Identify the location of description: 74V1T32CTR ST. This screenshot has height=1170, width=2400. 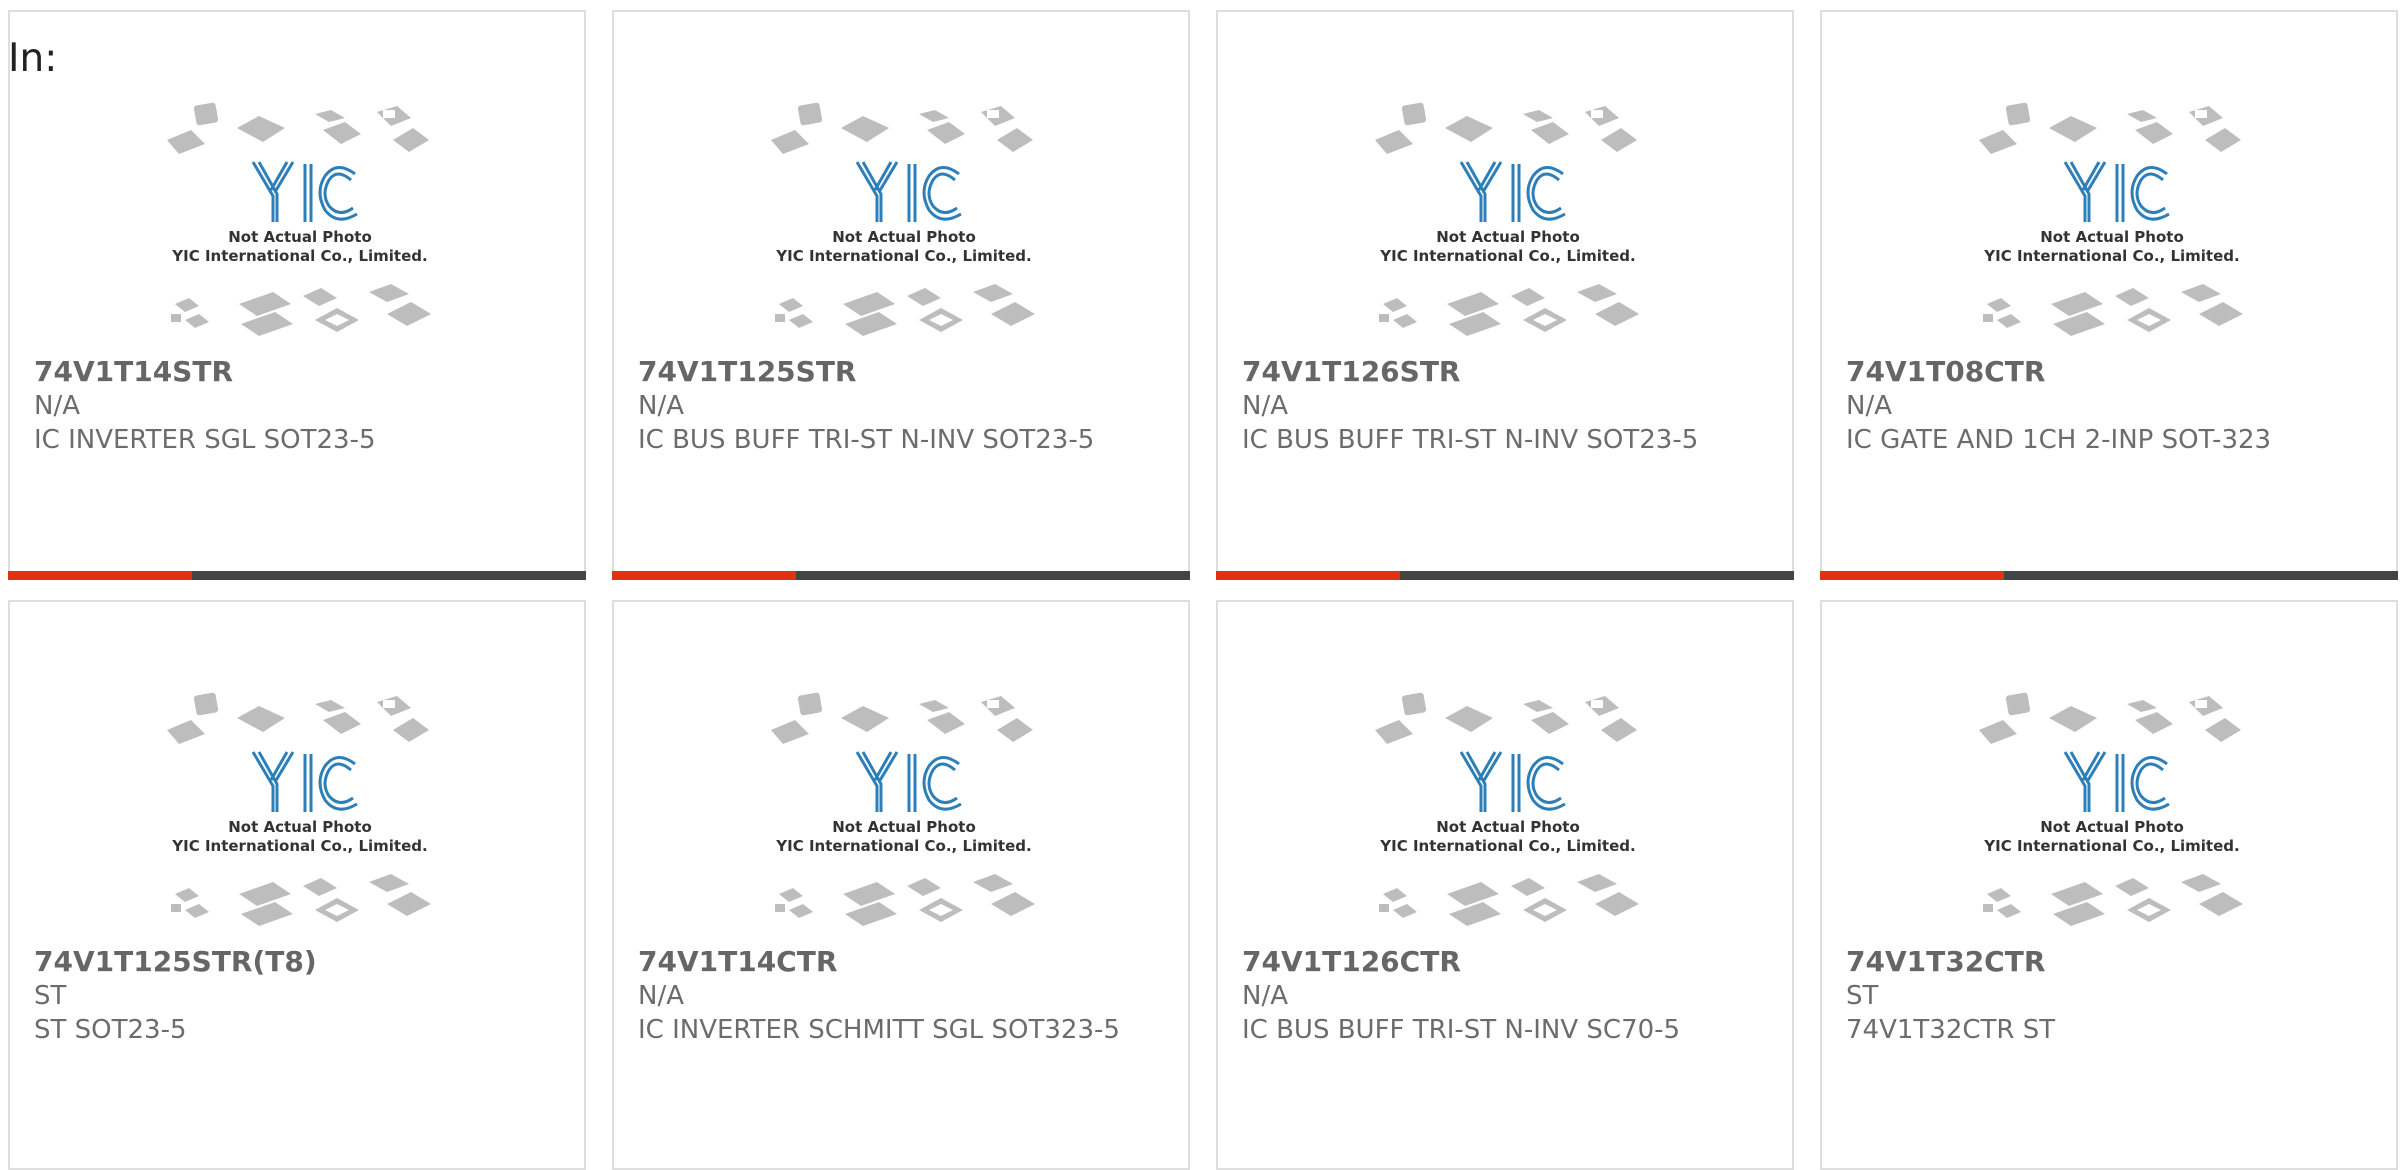
(1951, 1030).